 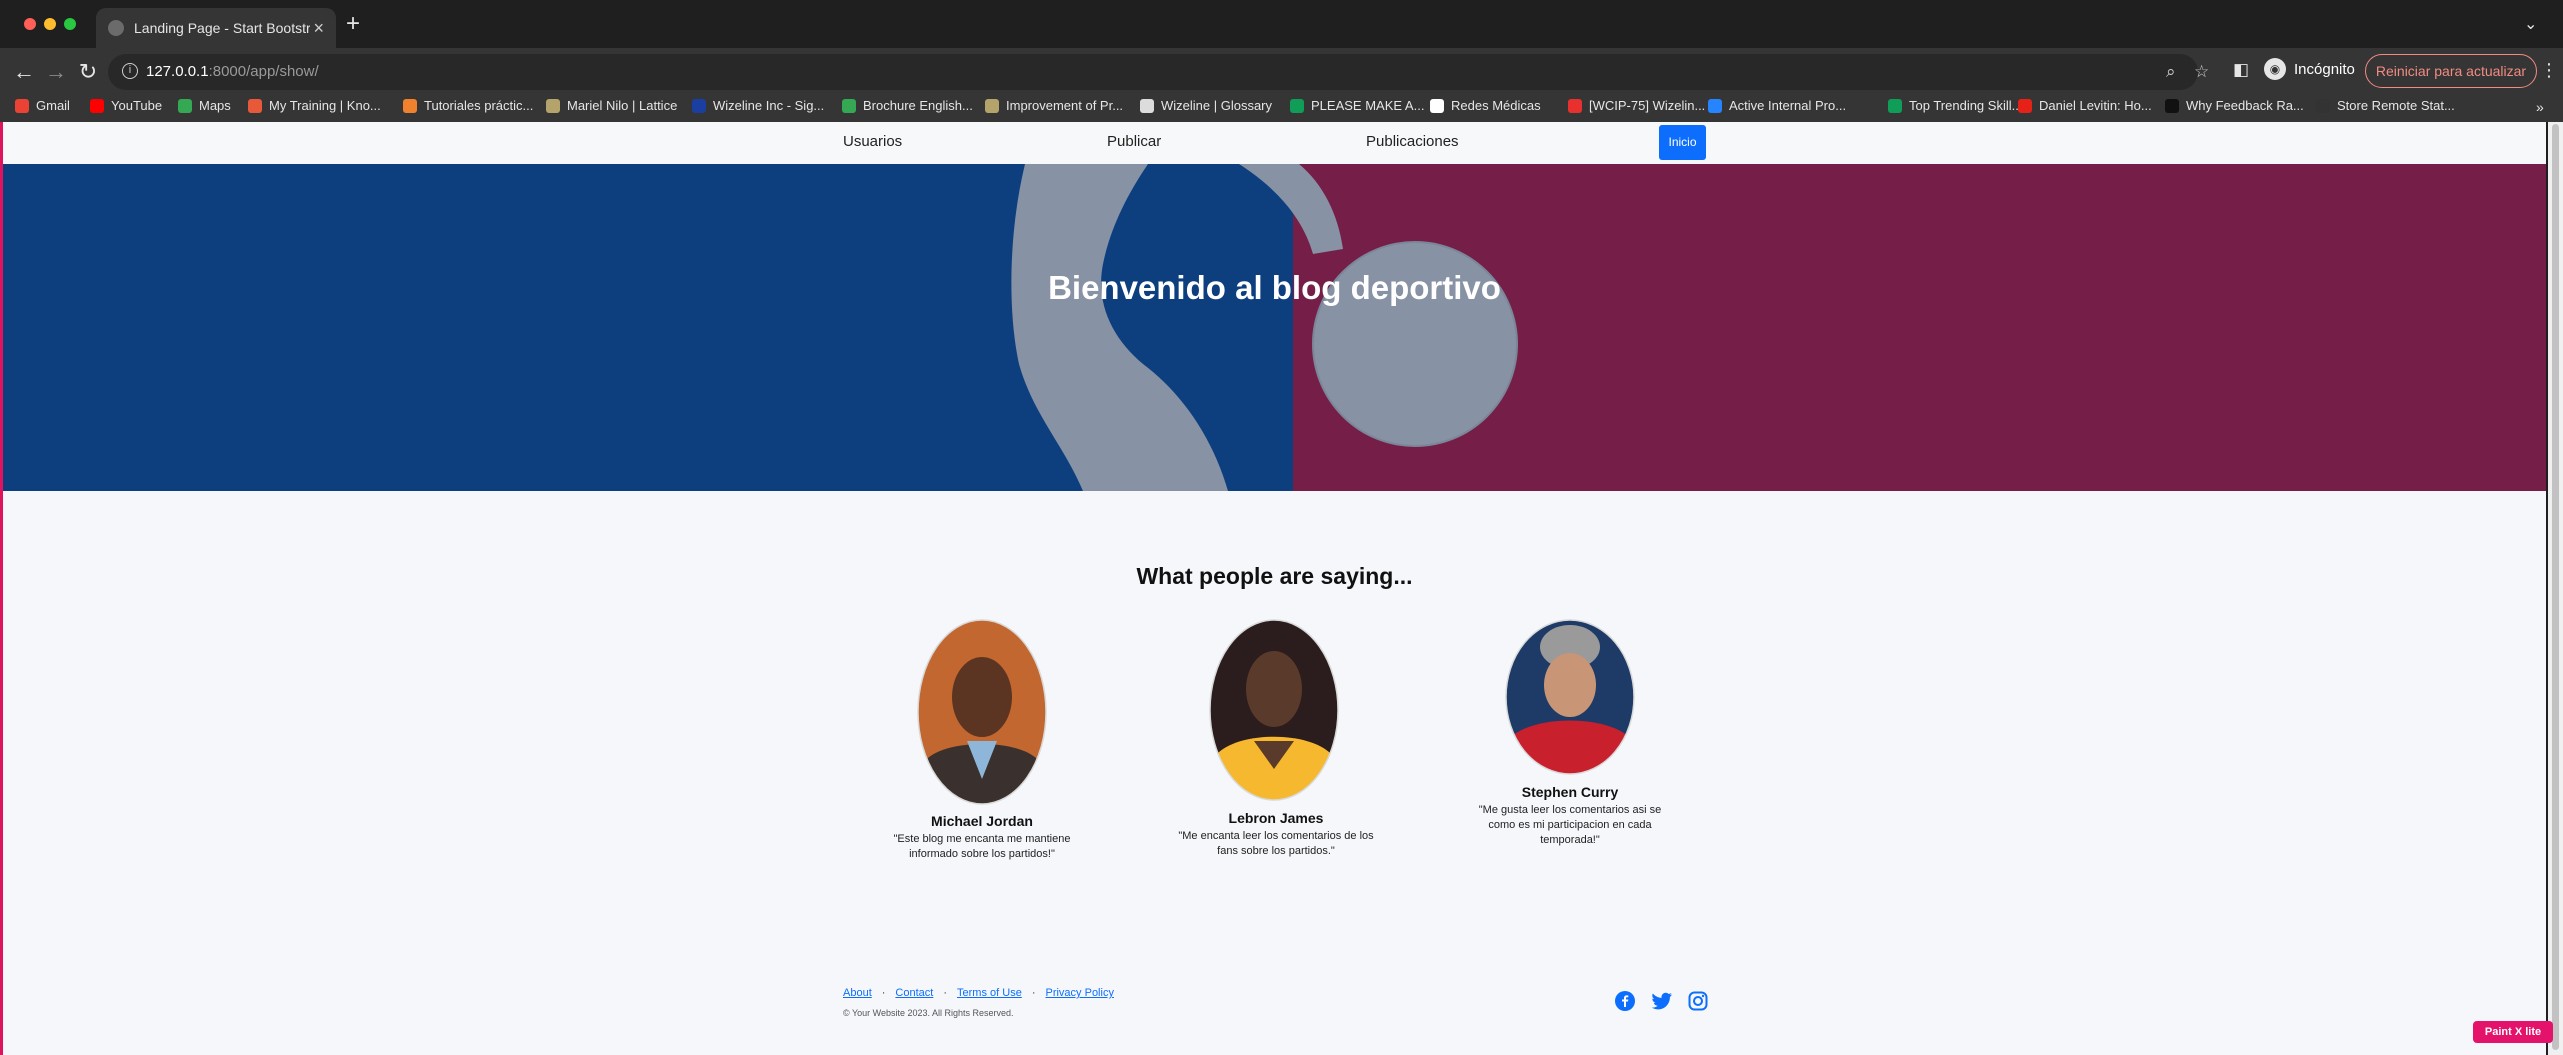 I want to click on new-tab-button: +, so click(x=353, y=24).